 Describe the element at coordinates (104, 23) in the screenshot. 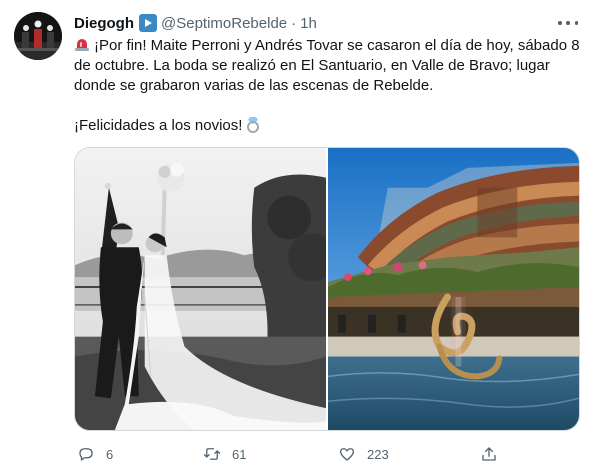

I see `display-name: Diegogh` at that location.